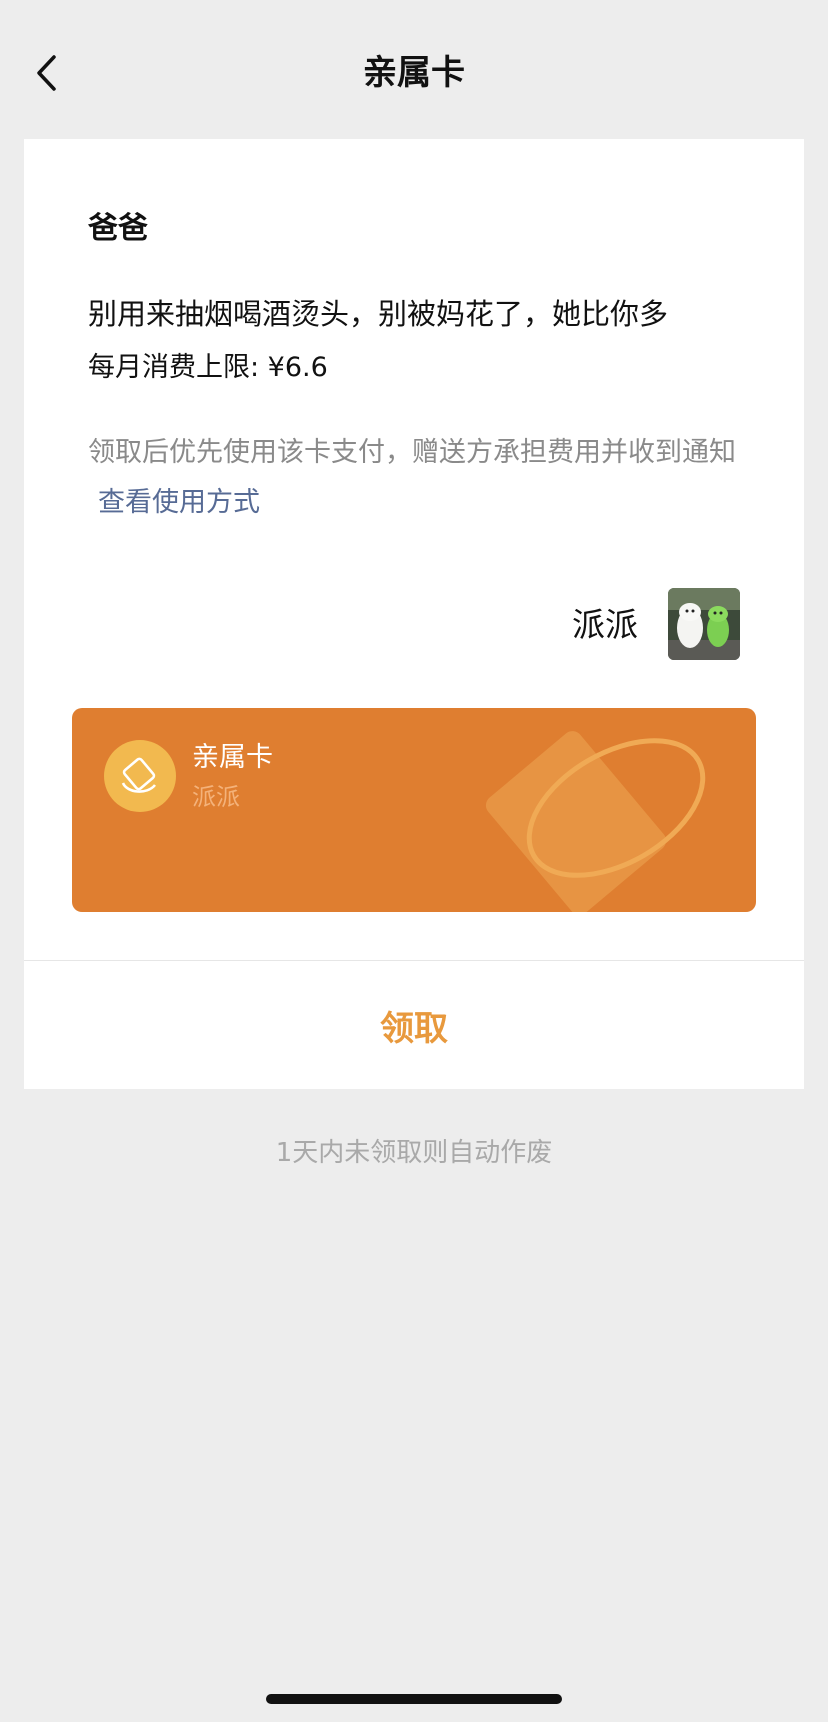 This screenshot has width=828, height=1722. Describe the element at coordinates (414, 73) in the screenshot. I see `page-title: 亲属卡` at that location.